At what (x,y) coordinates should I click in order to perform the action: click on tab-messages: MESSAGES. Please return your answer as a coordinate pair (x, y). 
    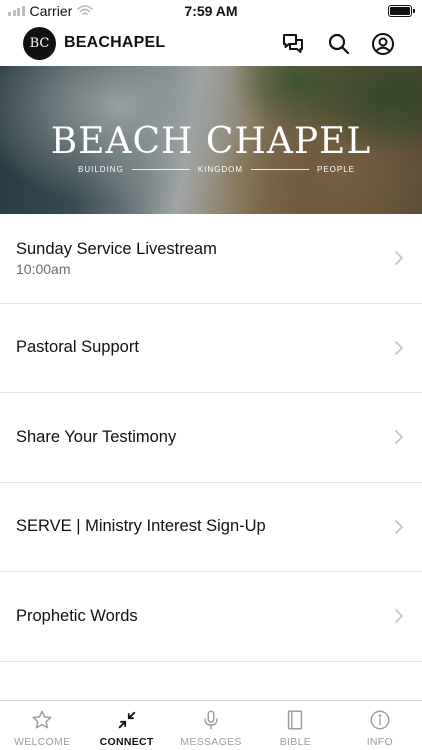
    Looking at the image, I should click on (211, 725).